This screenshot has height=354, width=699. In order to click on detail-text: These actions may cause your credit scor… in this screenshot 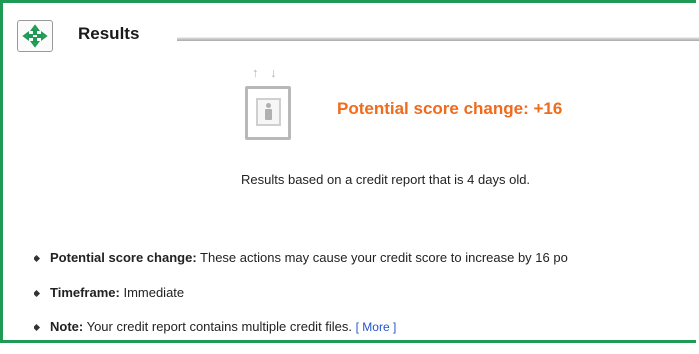, I will do `click(382, 257)`.